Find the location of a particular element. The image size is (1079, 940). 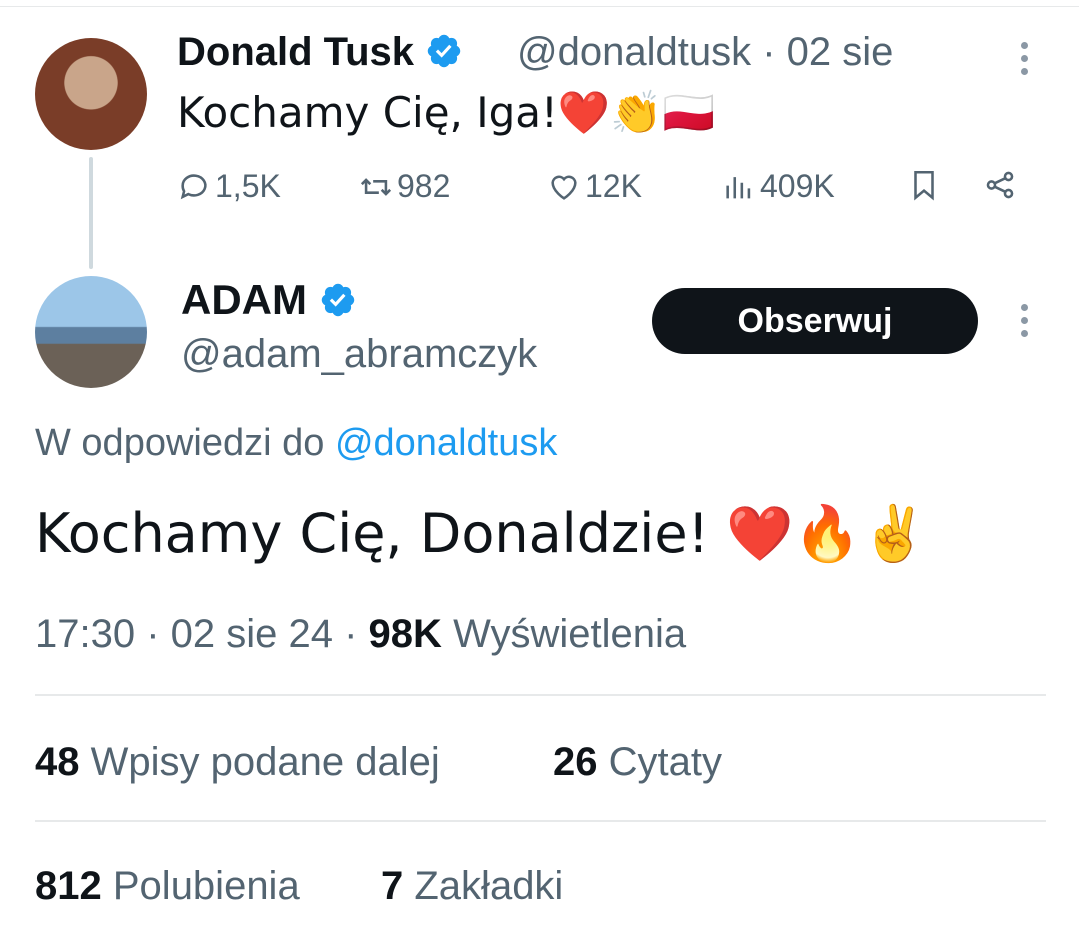

parent-tweet-text: Kochamy Cię, Iga!❤️👏🇵🇱 is located at coordinates (446, 112).